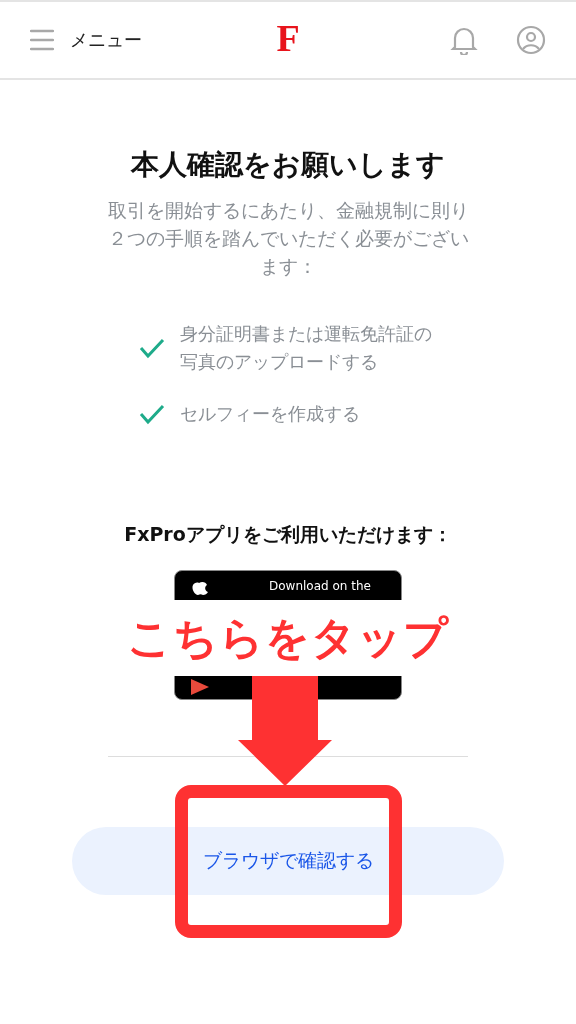 The width and height of the screenshot is (576, 1024). Describe the element at coordinates (288, 238) in the screenshot. I see `description: 取引を開始するにあたり、金融規制に則り２つの手順を踏んでいただく必要がございます：` at that location.